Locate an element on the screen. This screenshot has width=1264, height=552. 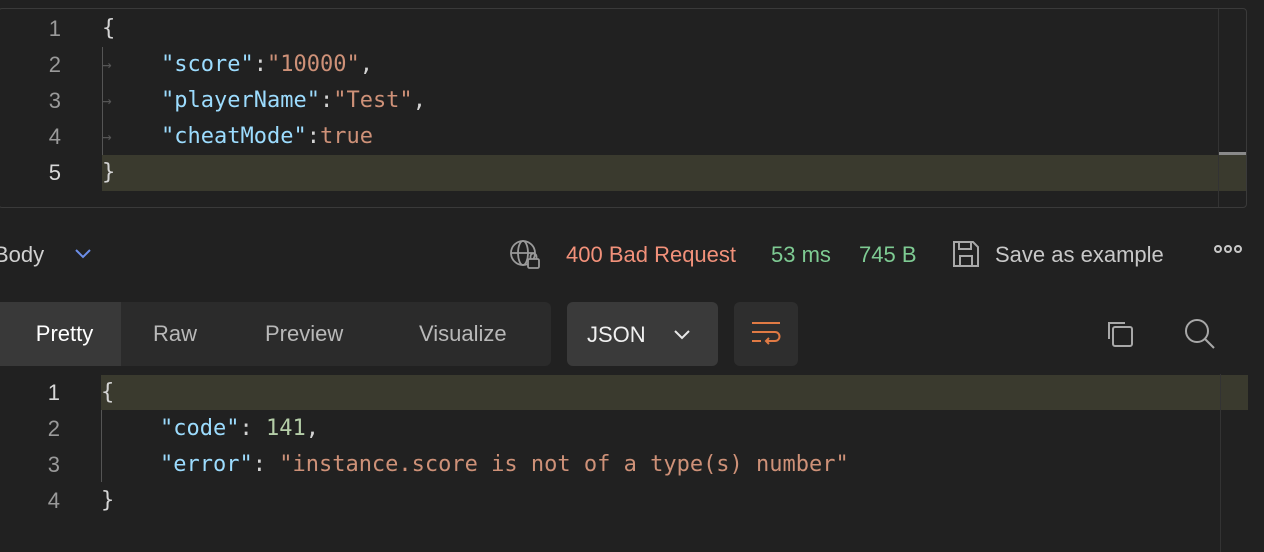
tab-visualize: Visualize is located at coordinates (463, 334).